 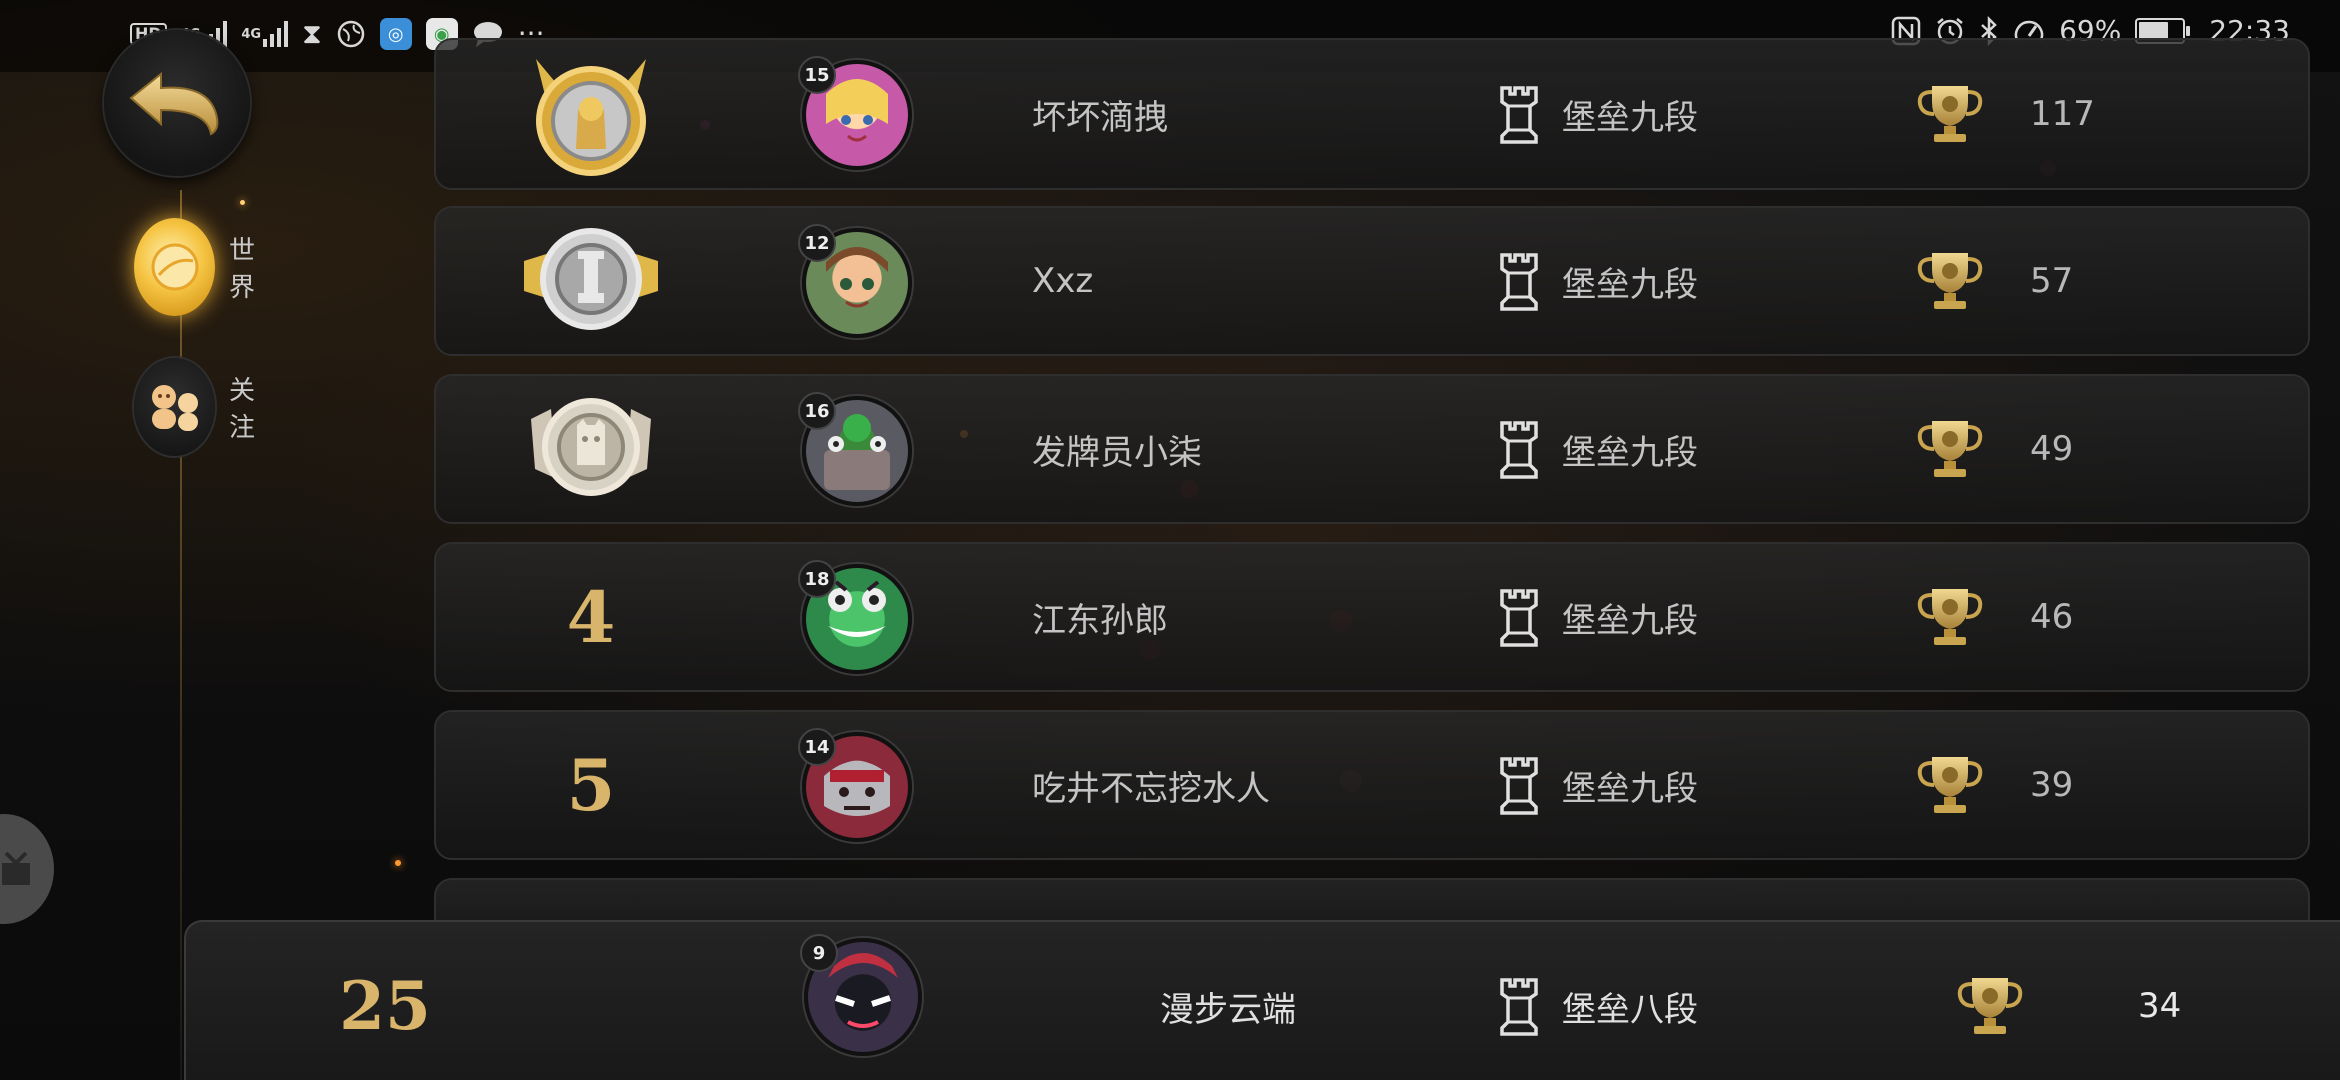 I want to click on my-avatar: 9, so click(x=861, y=995).